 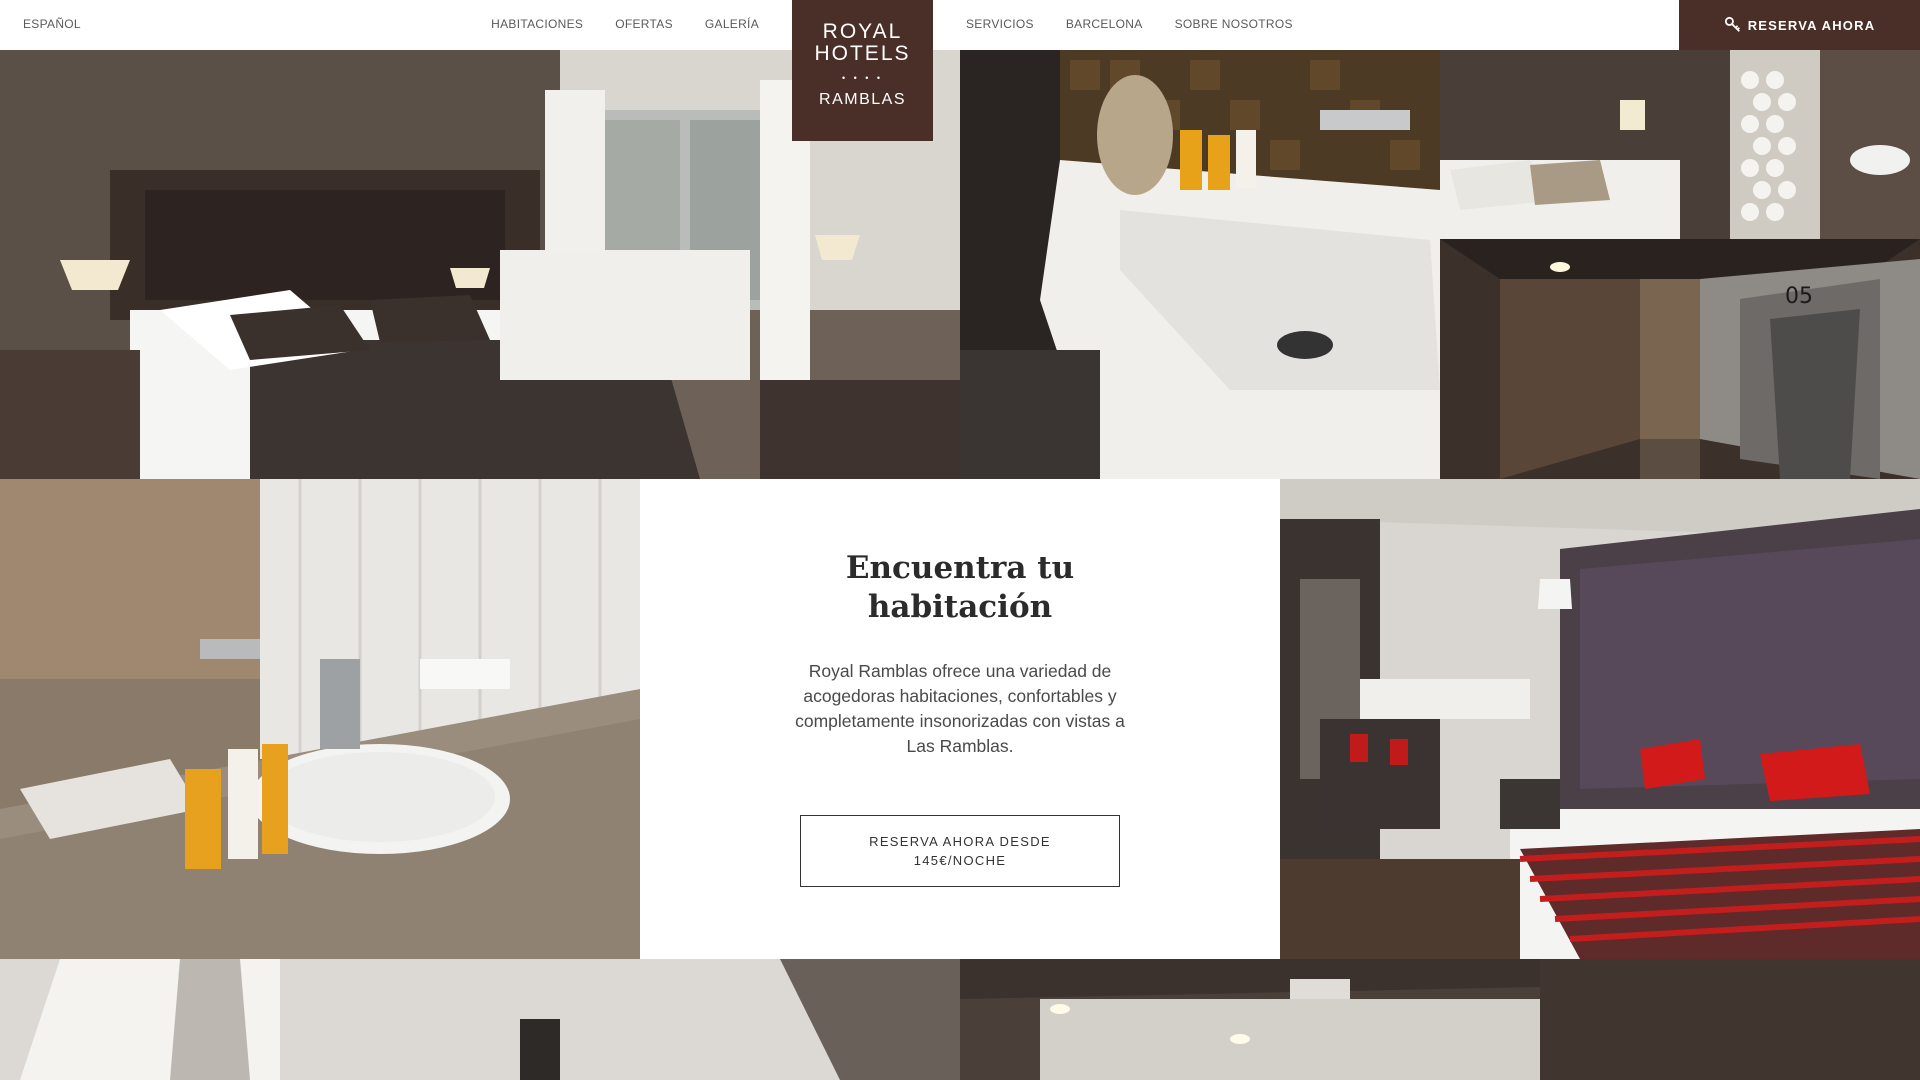 What do you see at coordinates (1234, 24) in the screenshot?
I see `nav-item-sobre-nosotros: SOBRE NOSOTROS` at bounding box center [1234, 24].